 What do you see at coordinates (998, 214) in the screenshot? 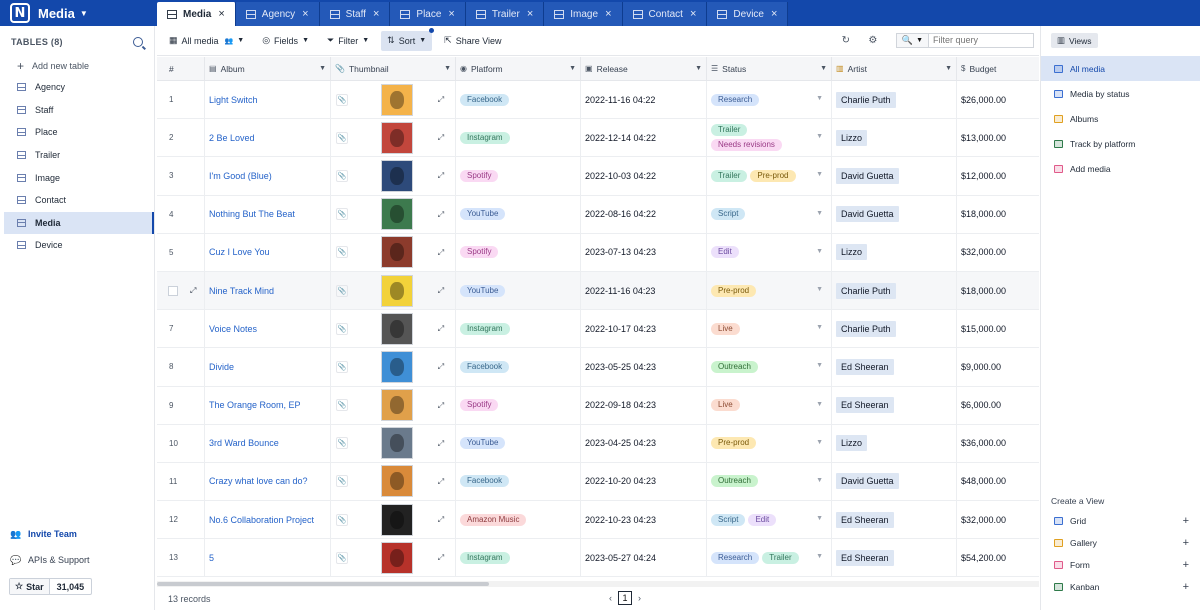
I see `budget-cell: $18,000.00` at bounding box center [998, 214].